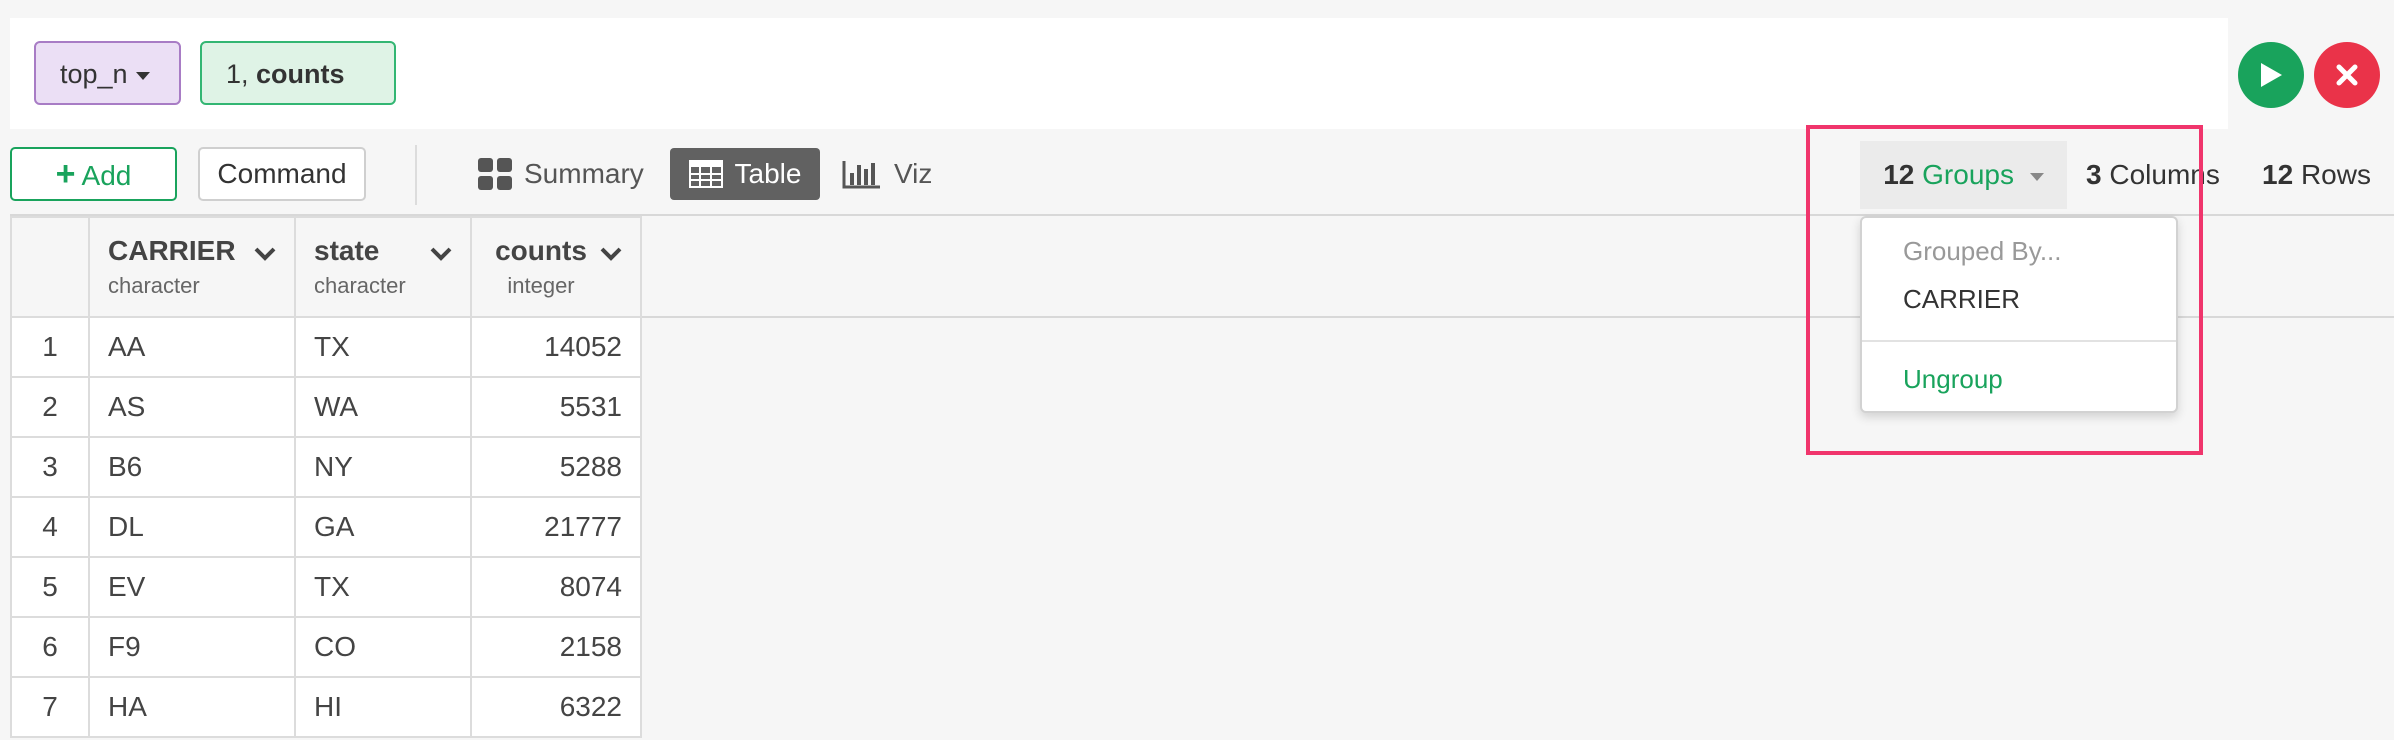 Image resolution: width=2394 pixels, height=740 pixels. I want to click on function-token: top_n, so click(107, 73).